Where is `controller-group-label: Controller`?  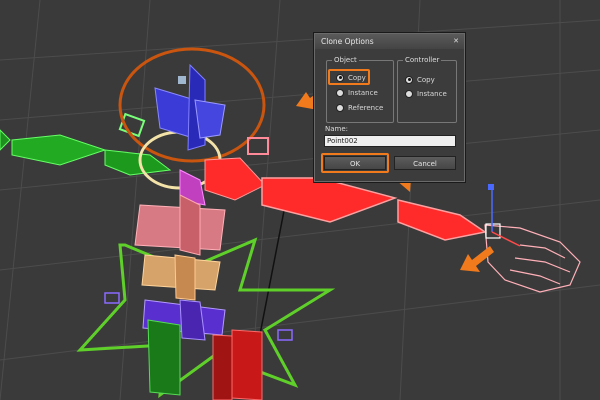 controller-group-label: Controller is located at coordinates (422, 60).